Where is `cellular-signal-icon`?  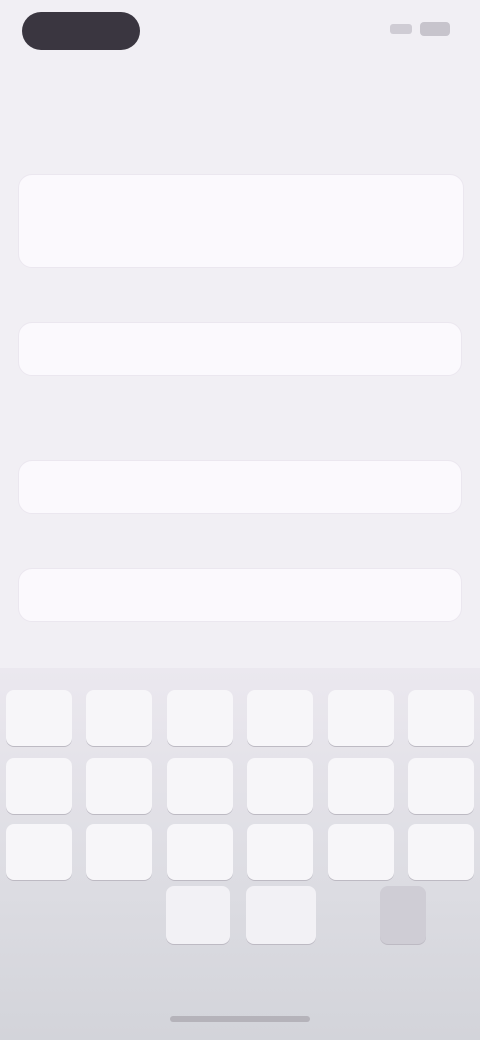 cellular-signal-icon is located at coordinates (401, 29).